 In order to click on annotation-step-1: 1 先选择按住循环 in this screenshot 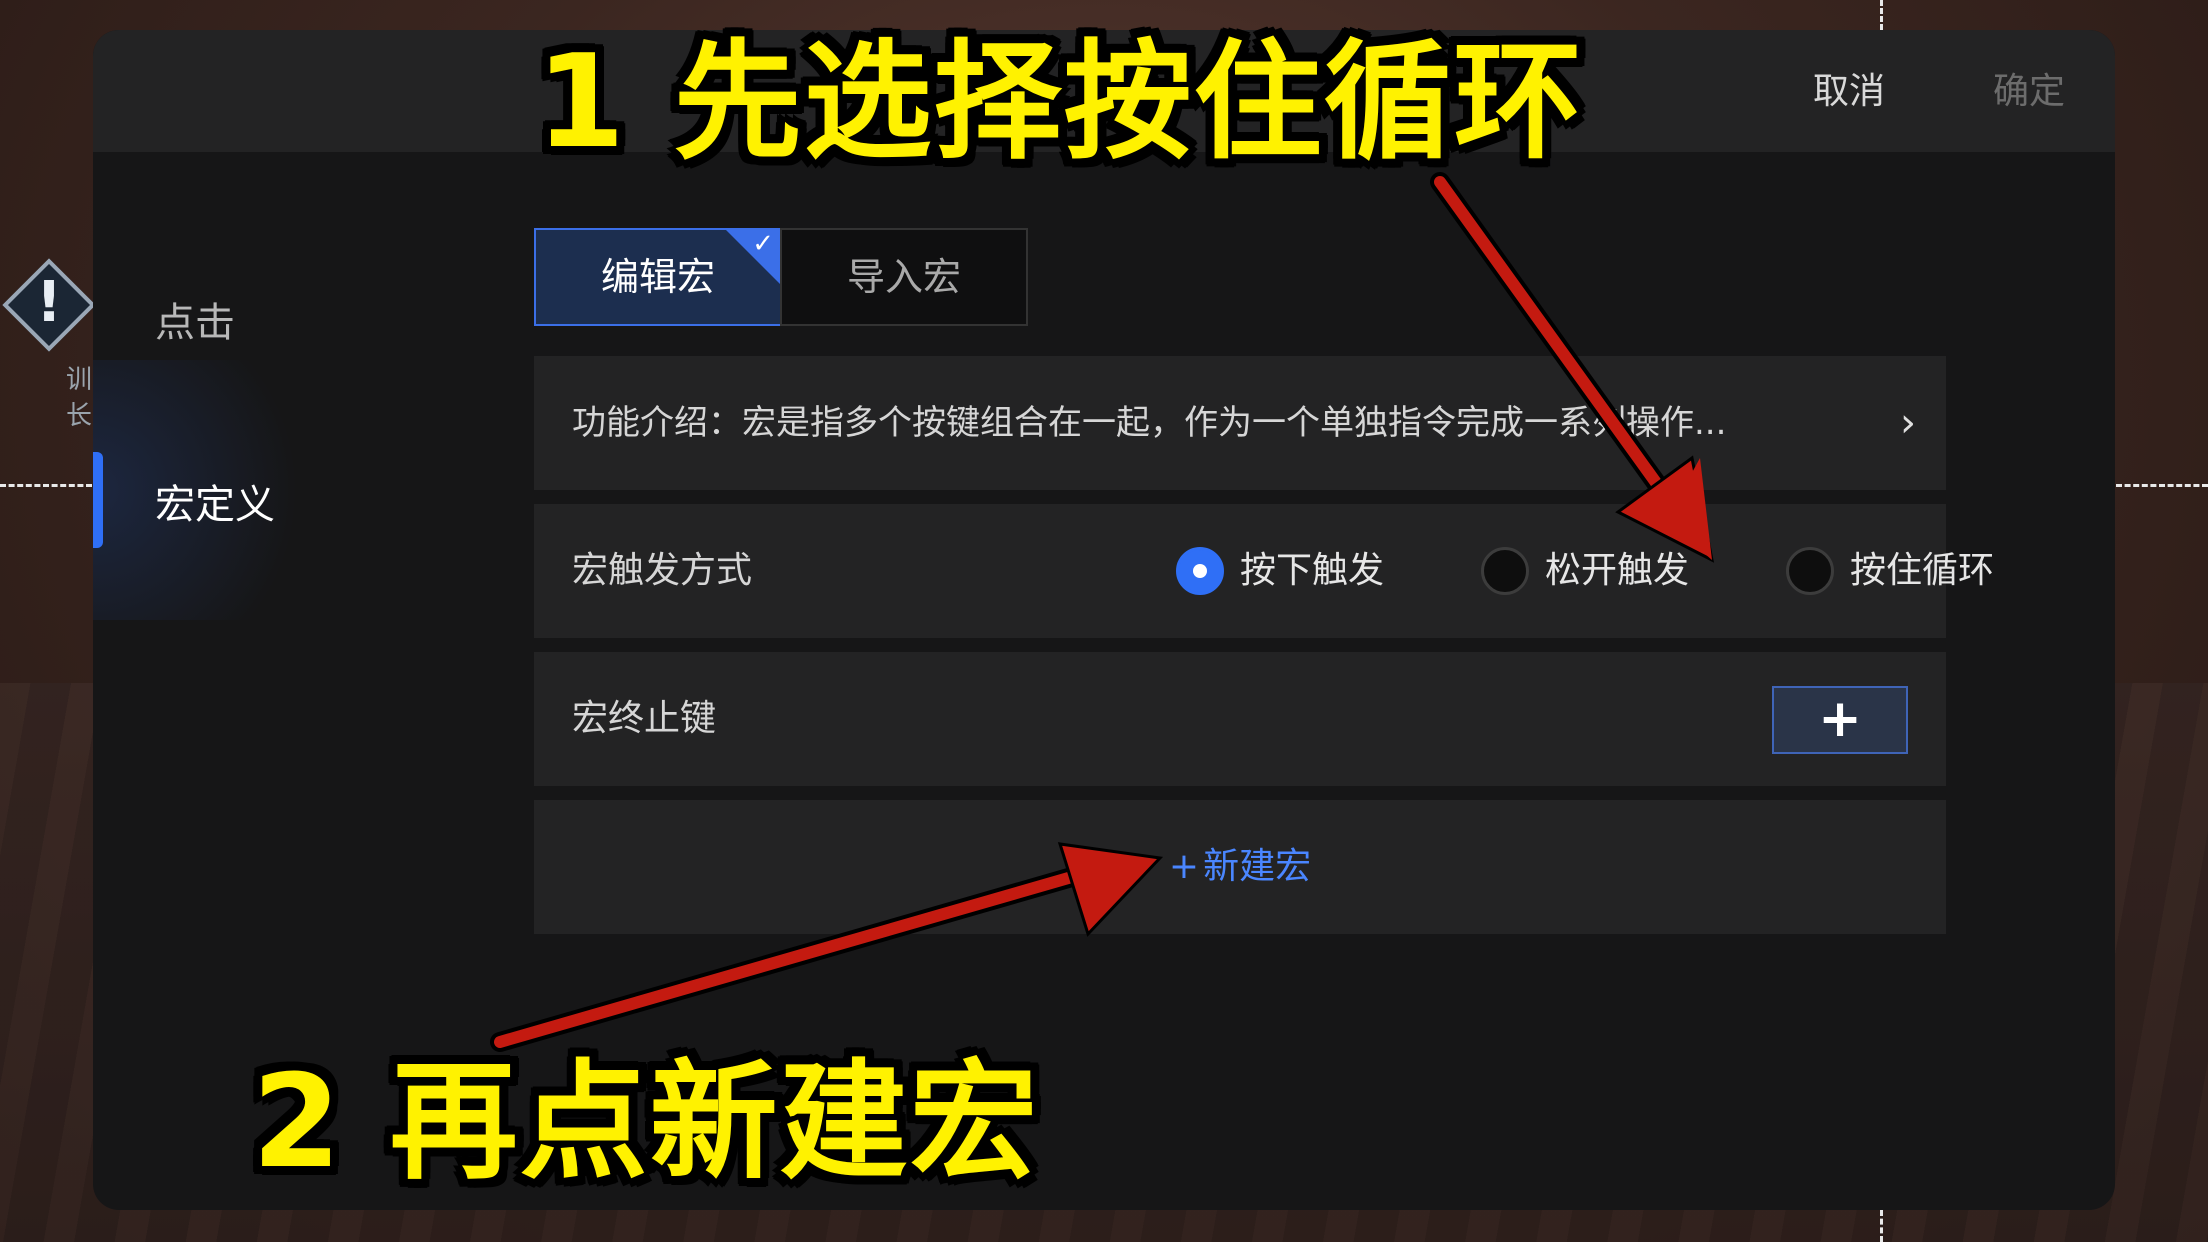, I will do `click(1060, 102)`.